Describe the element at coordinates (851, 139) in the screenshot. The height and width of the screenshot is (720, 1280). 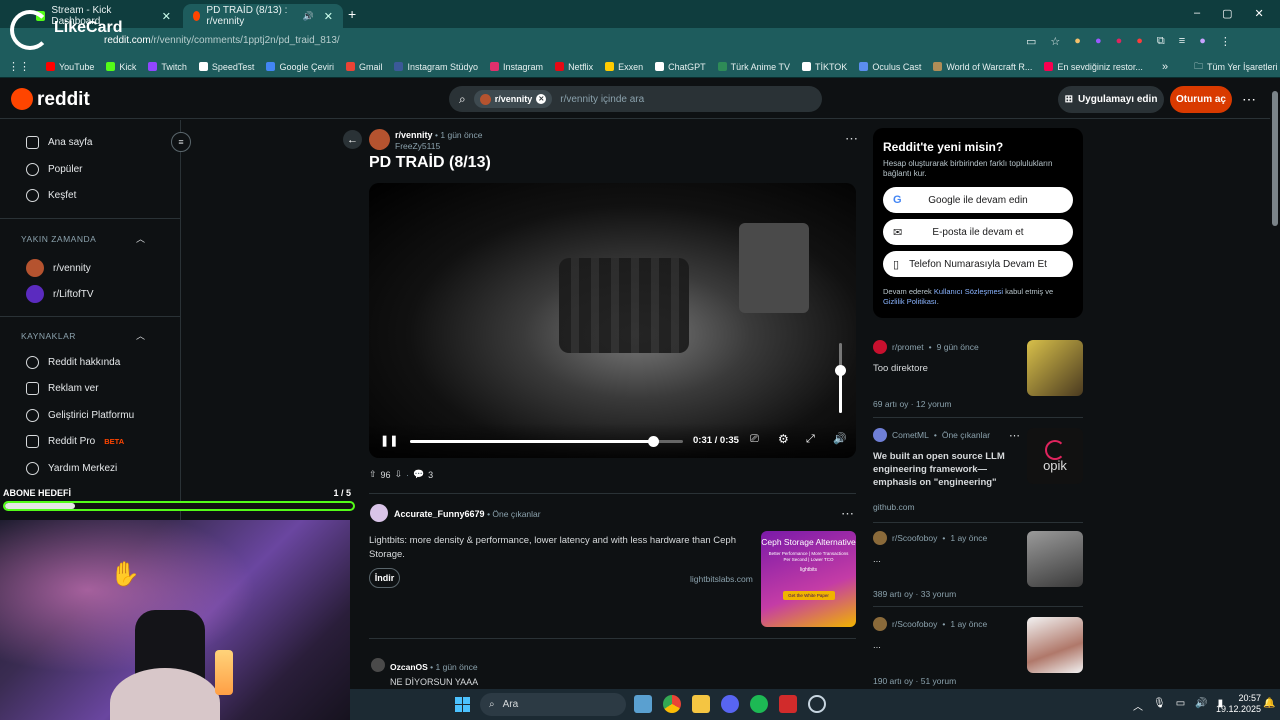
I see `post-options-icon: ⋯` at that location.